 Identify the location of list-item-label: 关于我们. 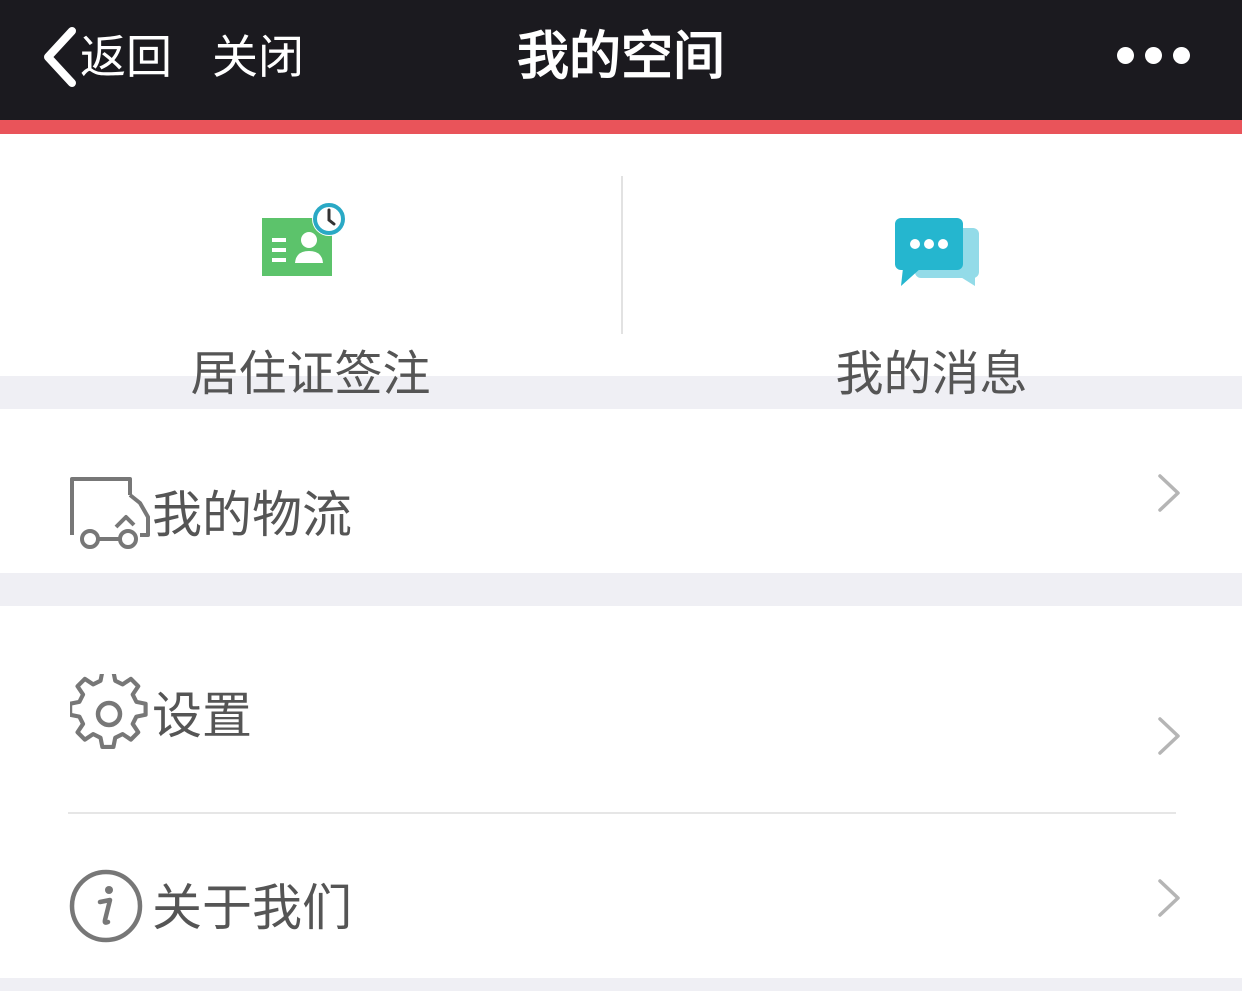
(252, 908).